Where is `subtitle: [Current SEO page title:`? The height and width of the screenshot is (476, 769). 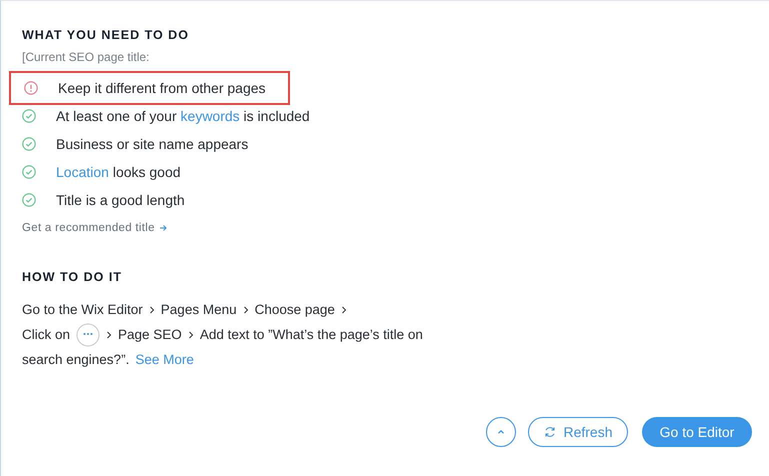
subtitle: [Current SEO page title: is located at coordinates (86, 57).